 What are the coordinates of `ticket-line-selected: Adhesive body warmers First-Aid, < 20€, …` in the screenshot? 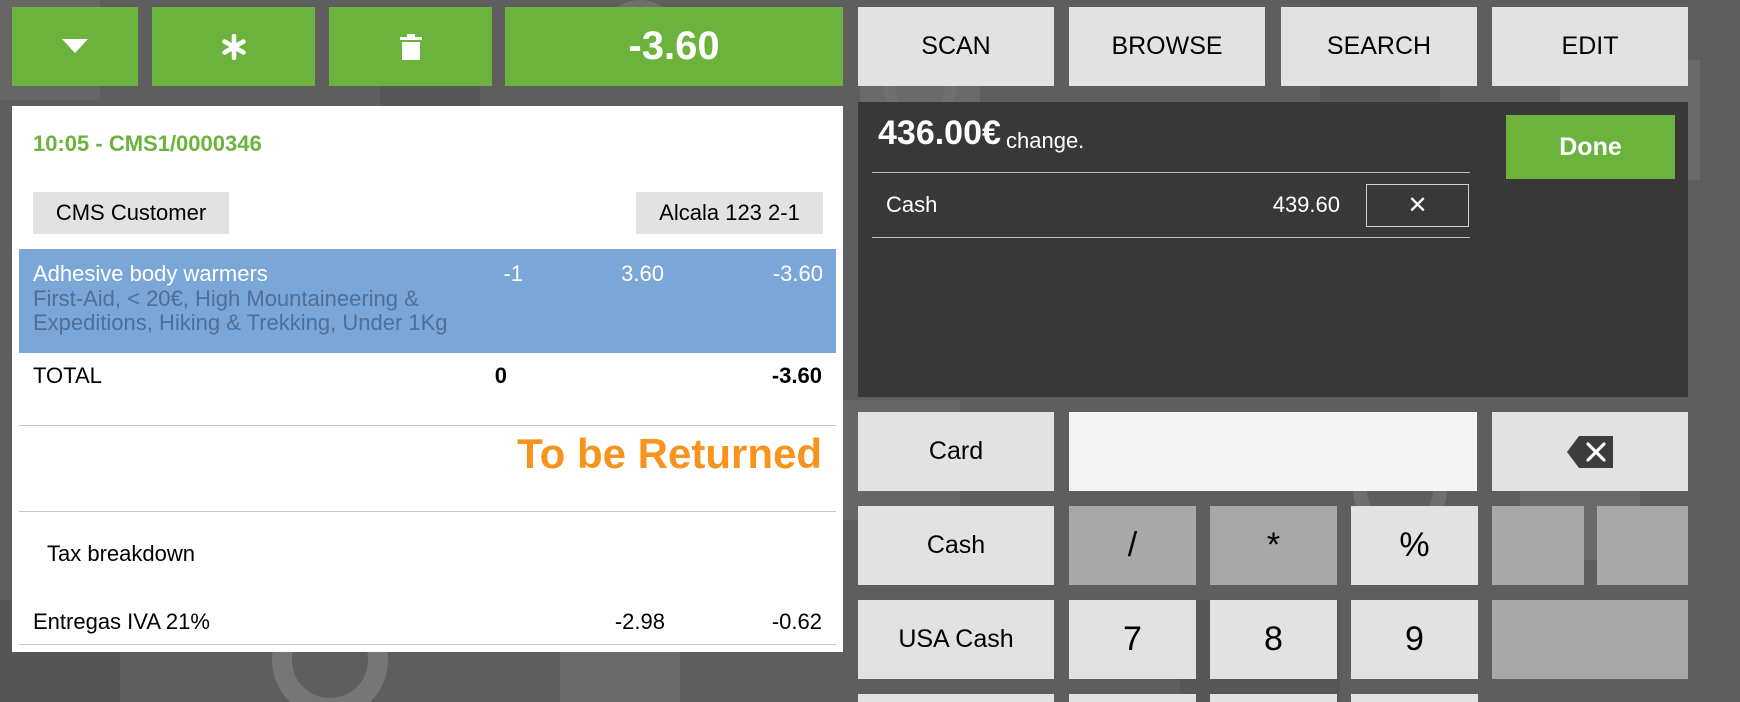 It's located at (427, 301).